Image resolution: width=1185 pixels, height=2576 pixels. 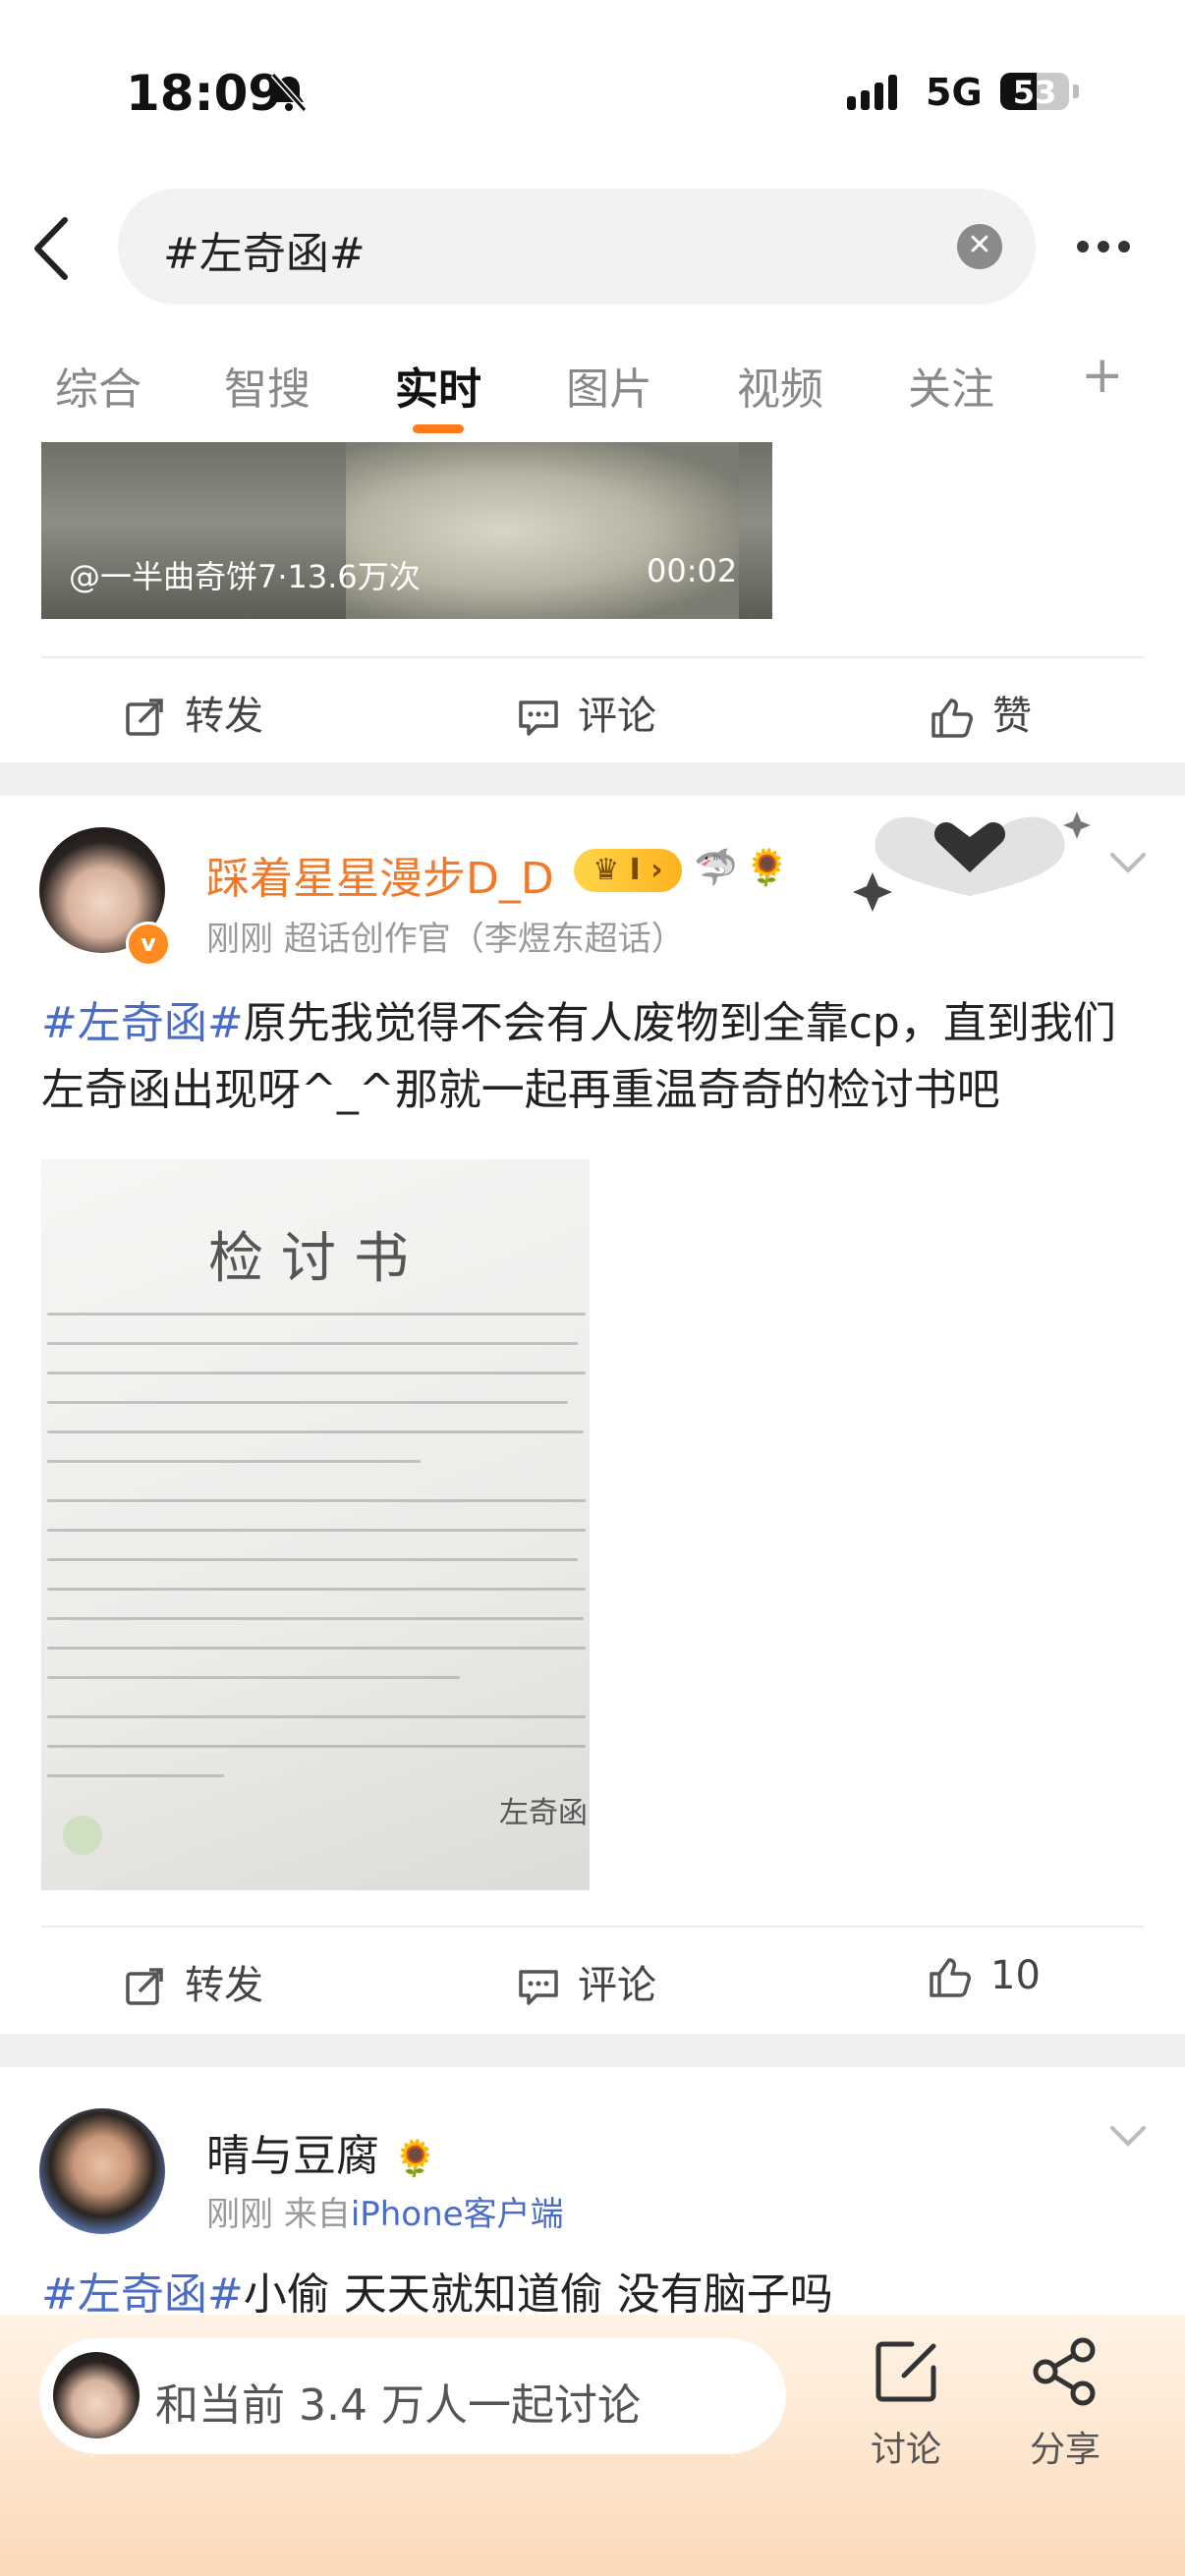 What do you see at coordinates (245, 576) in the screenshot?
I see `video-author-views: @一半曲奇饼7·13.6万次` at bounding box center [245, 576].